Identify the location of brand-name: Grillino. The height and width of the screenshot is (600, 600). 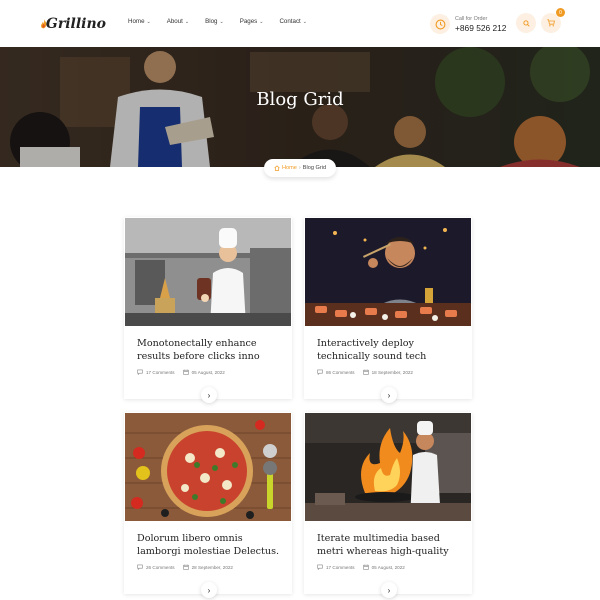
(75, 24).